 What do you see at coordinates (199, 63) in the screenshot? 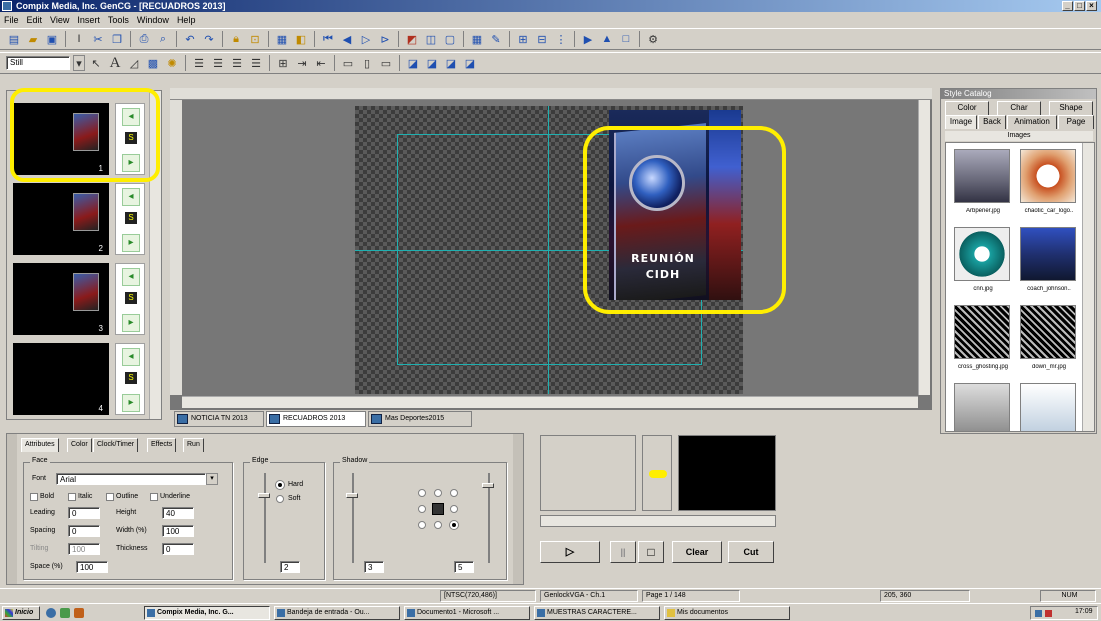
I see `align-left-icon: ☰` at bounding box center [199, 63].